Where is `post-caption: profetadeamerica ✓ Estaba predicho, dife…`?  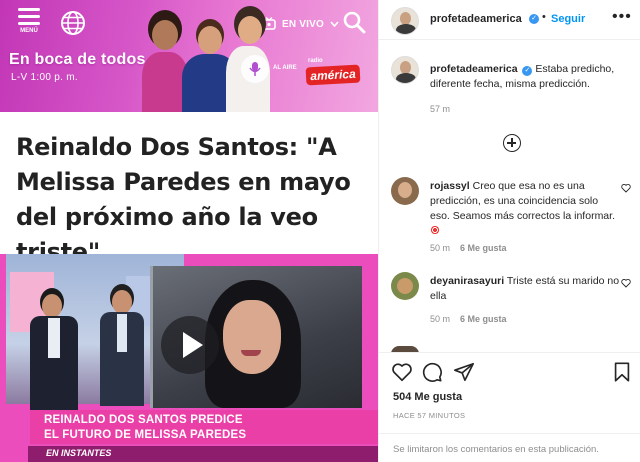 post-caption: profetadeamerica ✓ Estaba predicho, dife… is located at coordinates (509, 87).